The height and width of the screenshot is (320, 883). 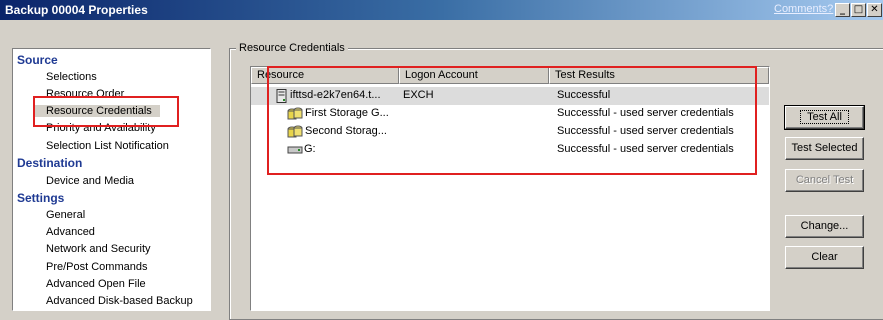 What do you see at coordinates (824, 257) in the screenshot?
I see `clear-button: Clear` at bounding box center [824, 257].